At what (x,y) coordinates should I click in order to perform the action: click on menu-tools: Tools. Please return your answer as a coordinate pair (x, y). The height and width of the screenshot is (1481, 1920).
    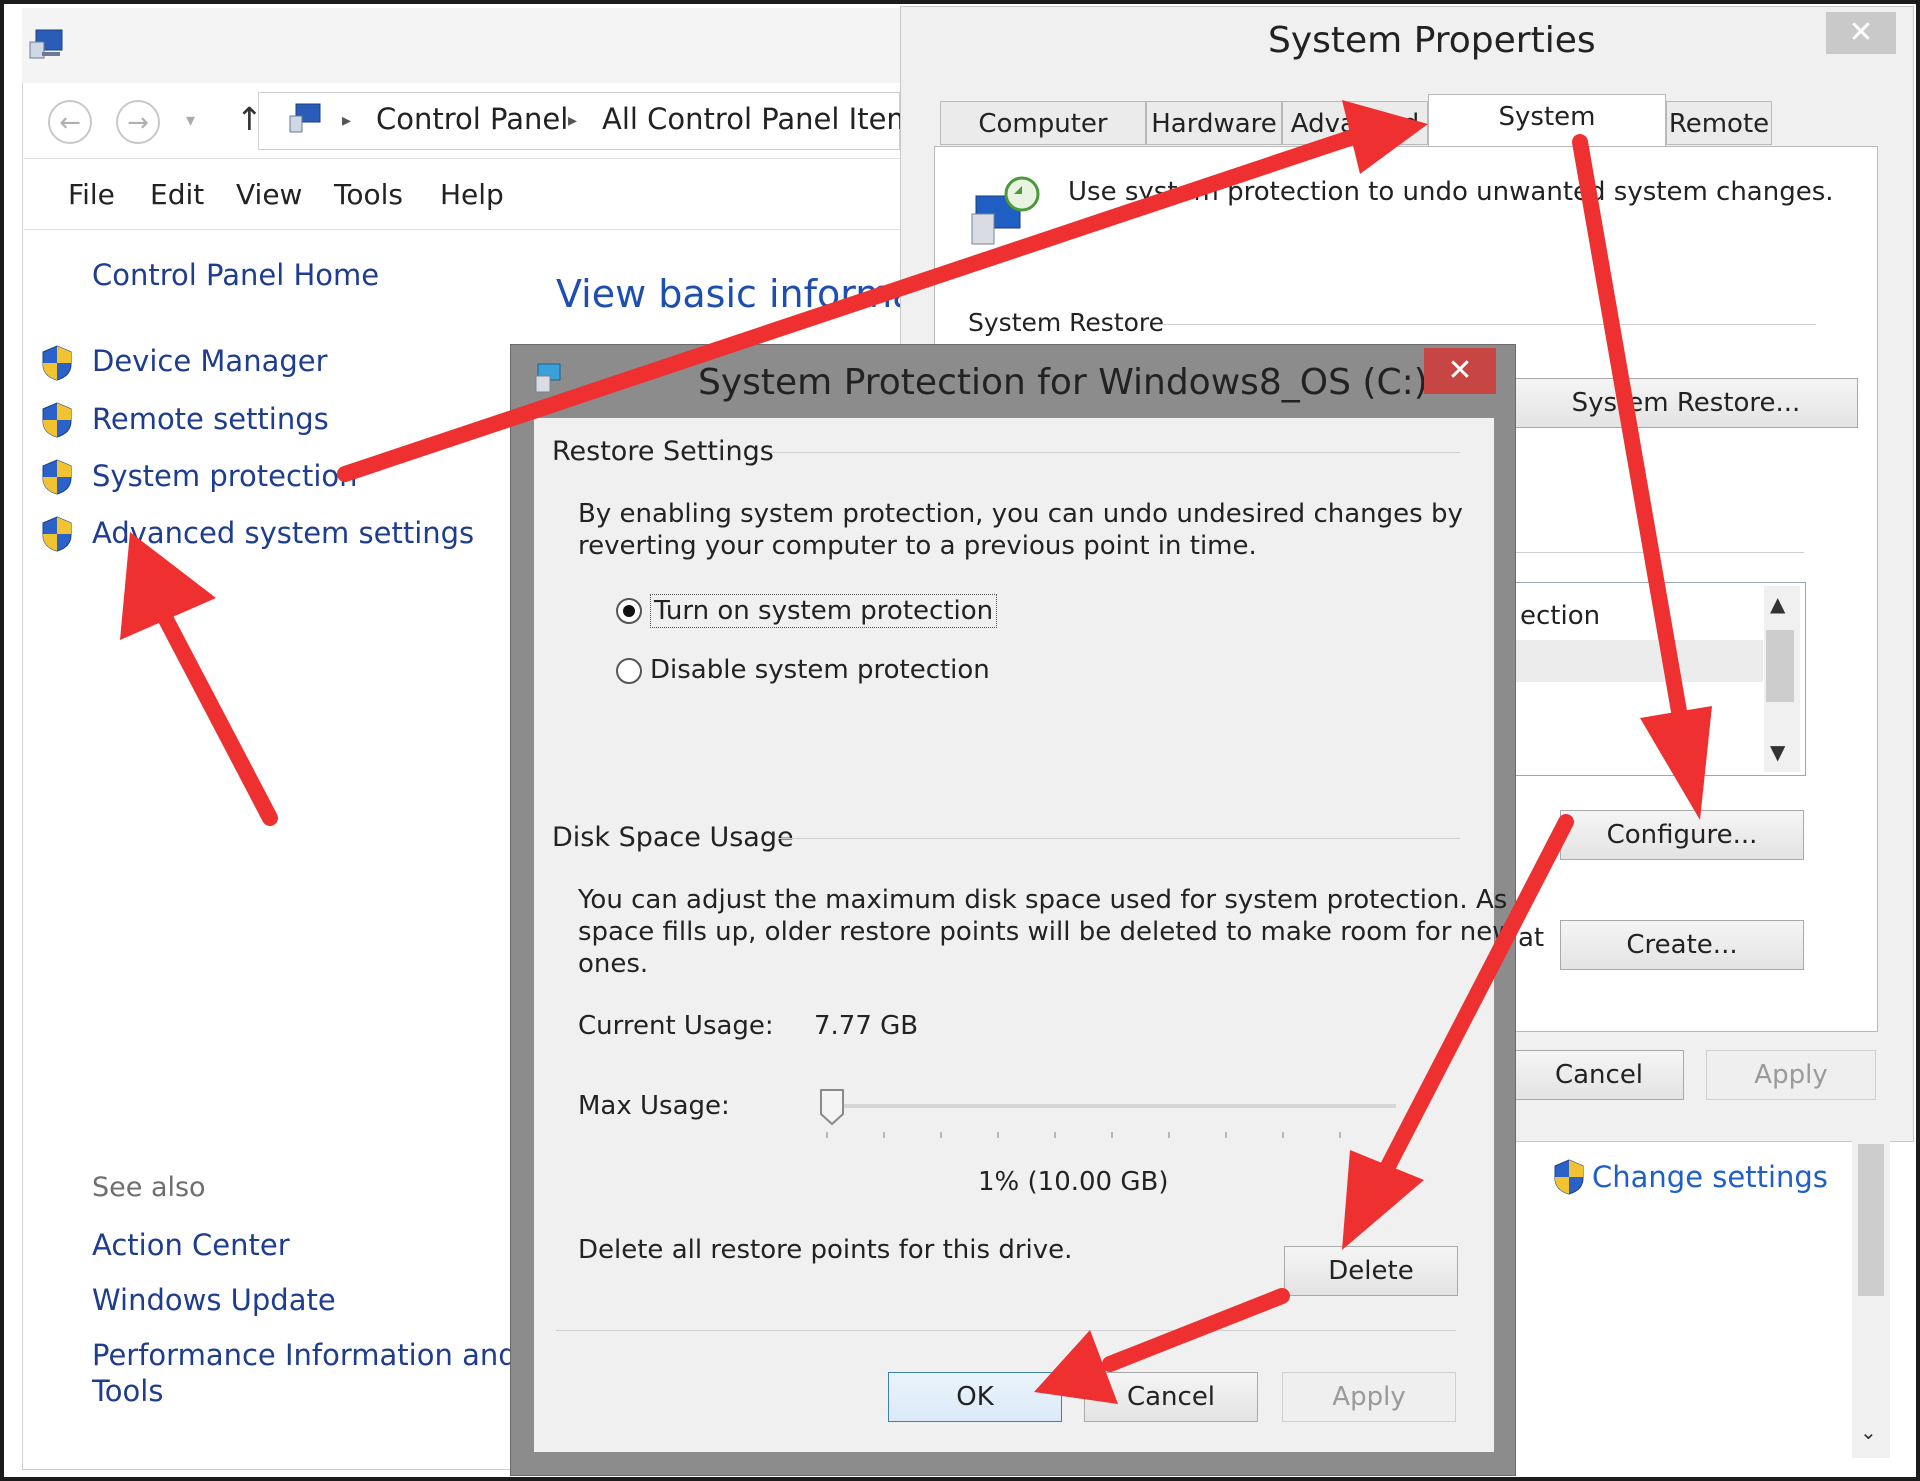
    Looking at the image, I should click on (368, 194).